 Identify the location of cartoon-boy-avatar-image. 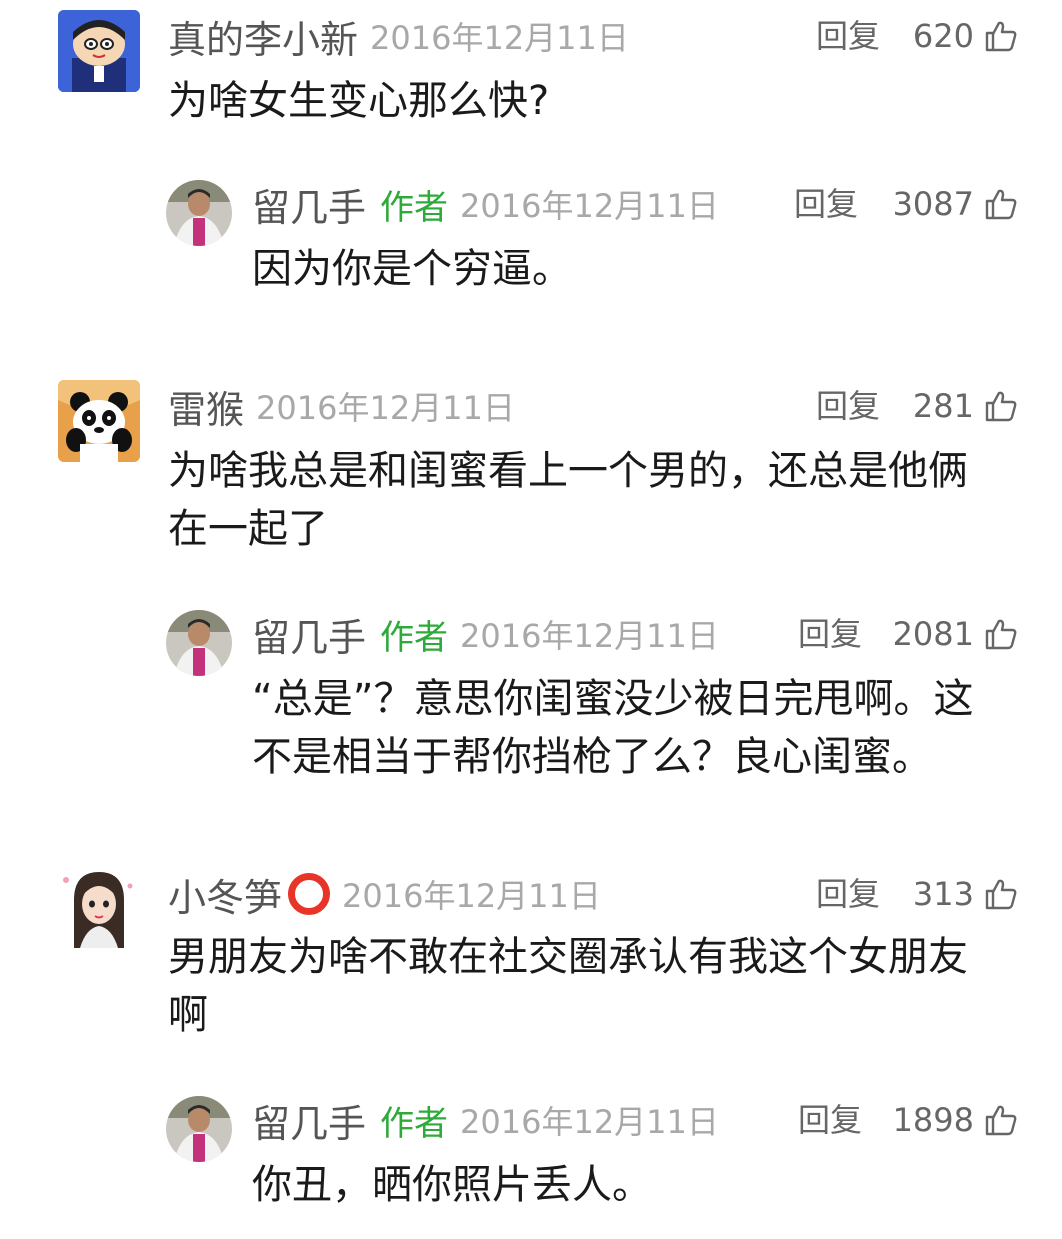
(99, 51).